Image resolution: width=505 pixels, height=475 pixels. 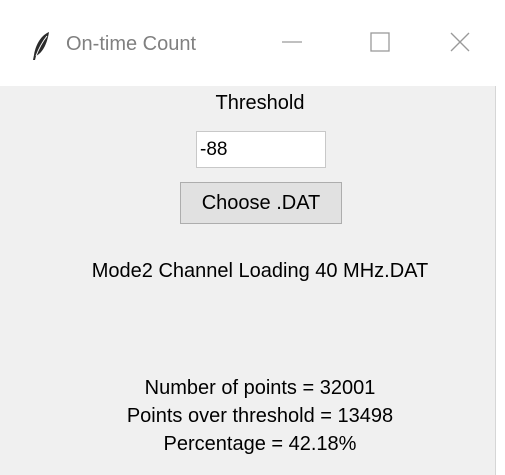 What do you see at coordinates (260, 444) in the screenshot?
I see `percentage-text: Percentage = 42.18%` at bounding box center [260, 444].